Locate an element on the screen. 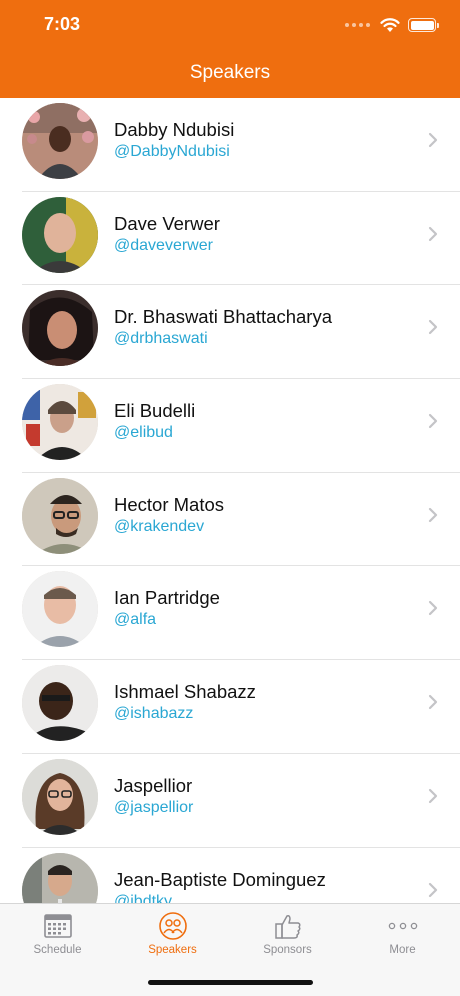 This screenshot has width=460, height=996. battery-icon is located at coordinates (423, 25).